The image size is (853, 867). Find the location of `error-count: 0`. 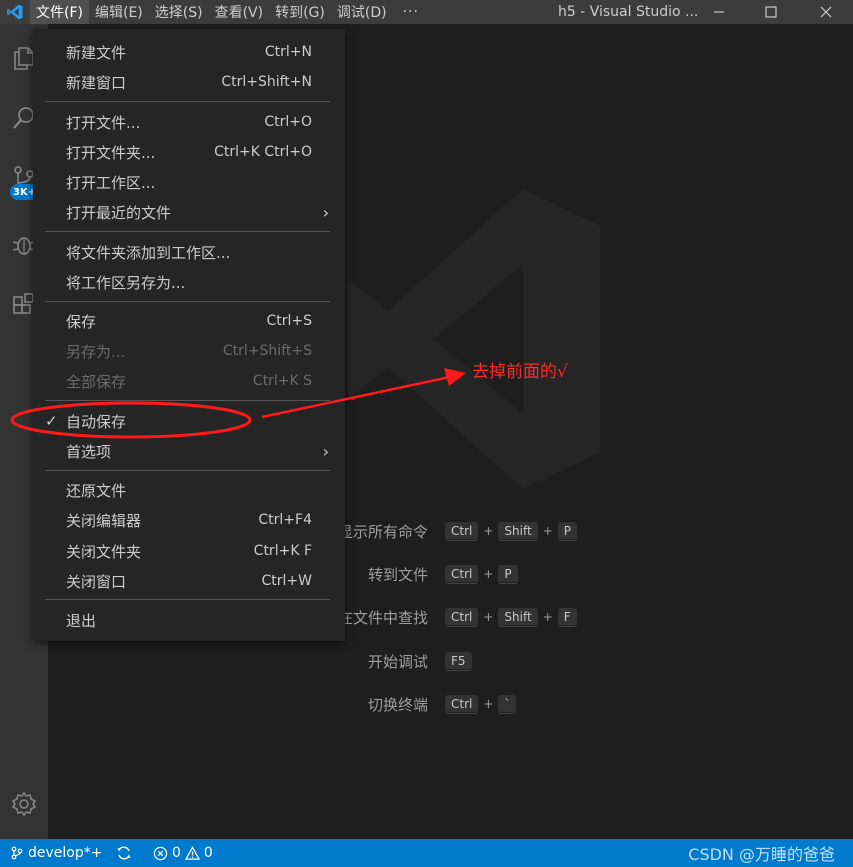

error-count: 0 is located at coordinates (176, 853).